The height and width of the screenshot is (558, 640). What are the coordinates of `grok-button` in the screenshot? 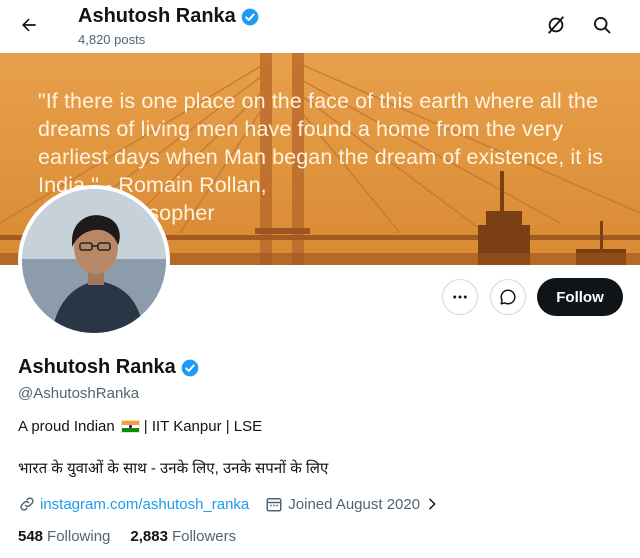 It's located at (556, 25).